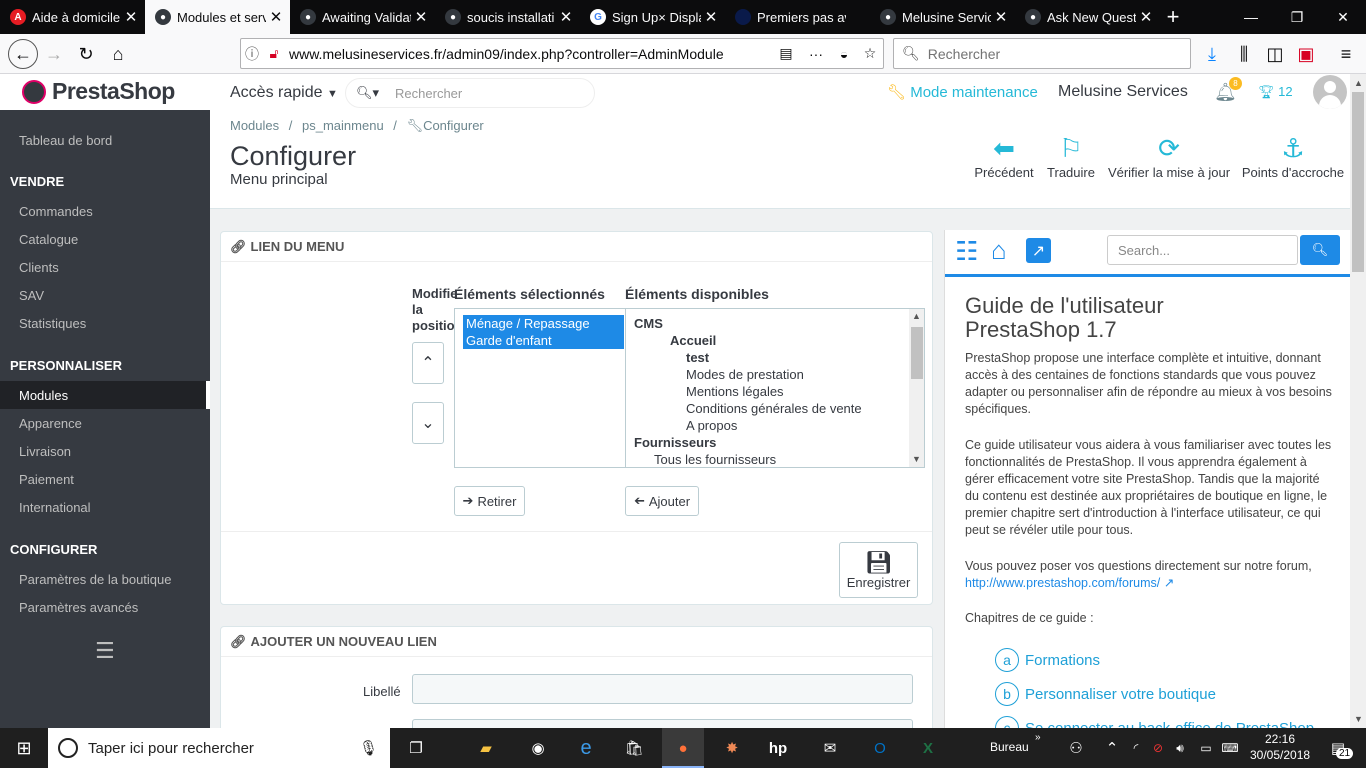 The width and height of the screenshot is (1366, 768). What do you see at coordinates (1244, 54) in the screenshot?
I see `library-icon: ⫼` at bounding box center [1244, 54].